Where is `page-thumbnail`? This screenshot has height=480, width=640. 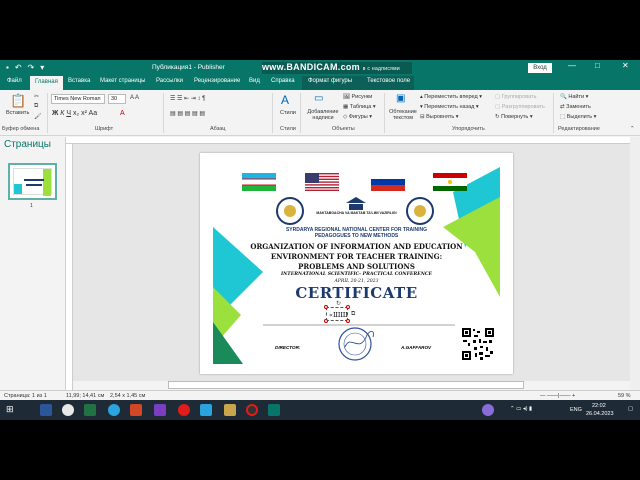
page-thumbnail is located at coordinates (32, 181).